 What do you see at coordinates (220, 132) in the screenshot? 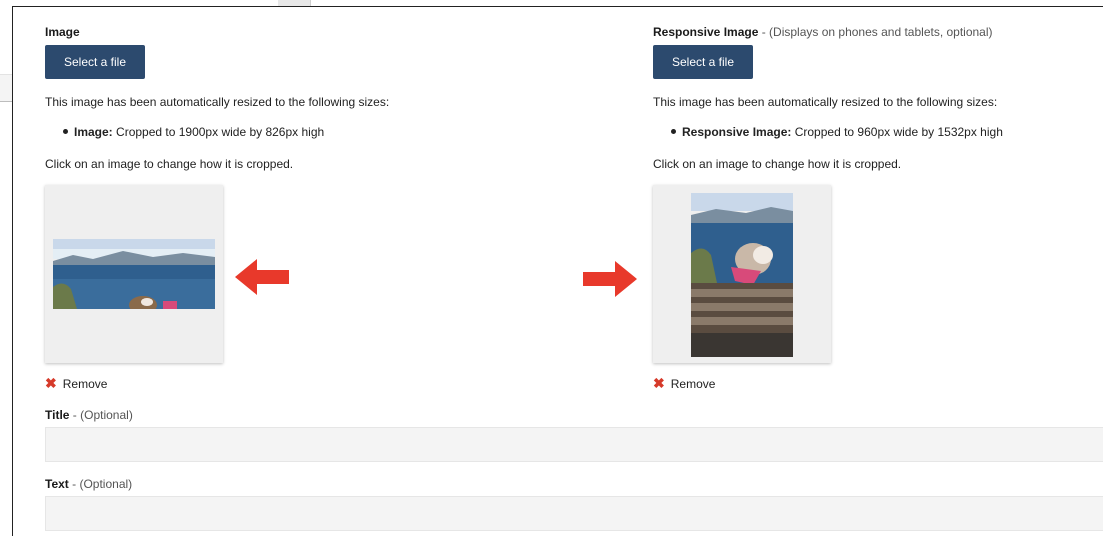
I see `image-size-detail: Cropped to 1900px wide by 826px high` at bounding box center [220, 132].